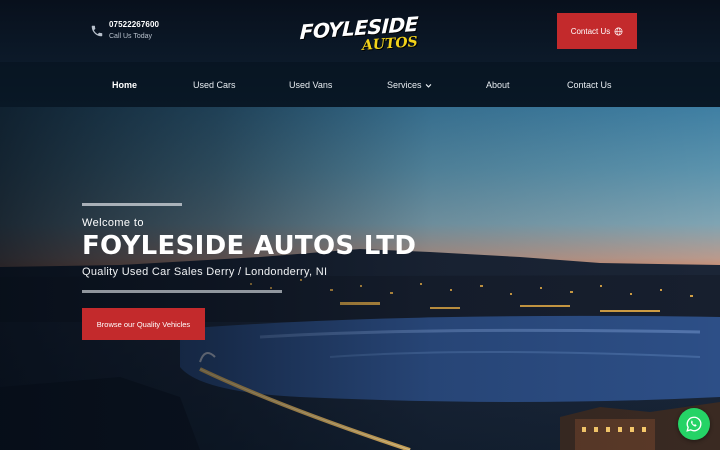 This screenshot has height=450, width=720. I want to click on nav-item-services: Services, so click(409, 84).